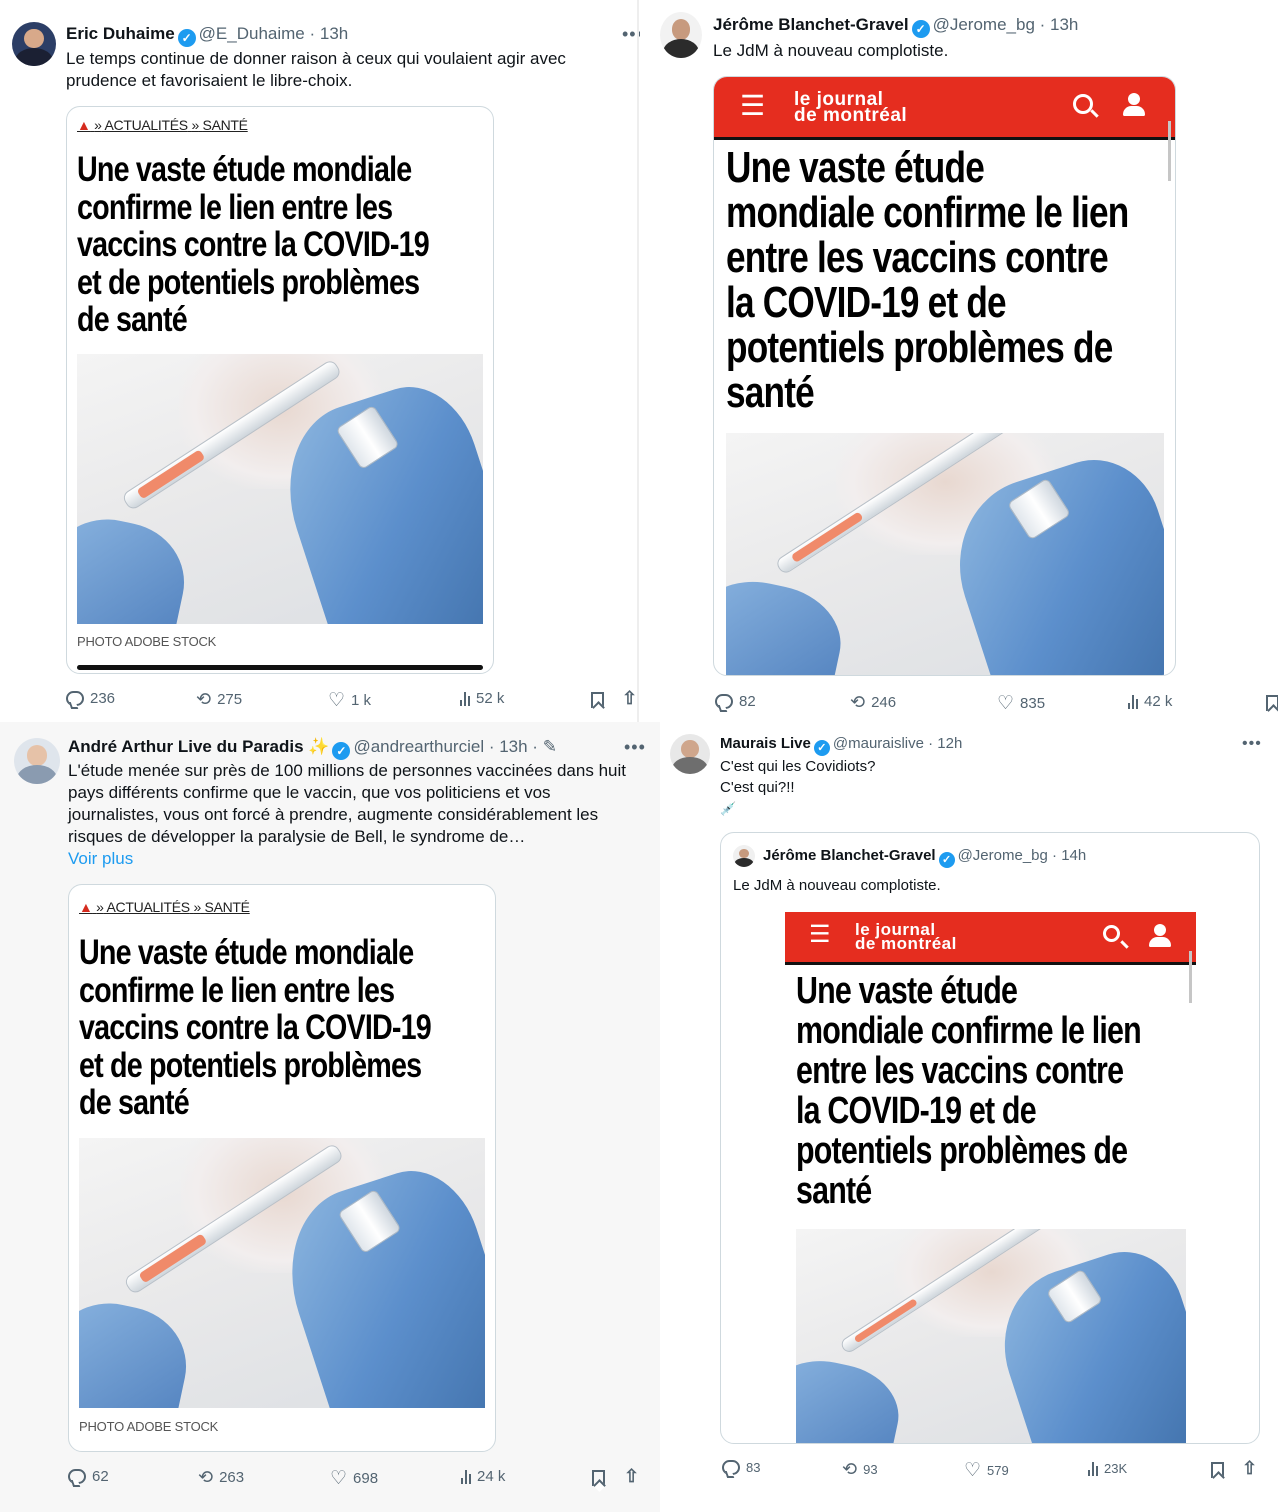 This screenshot has width=1278, height=1512. What do you see at coordinates (237, 990) in the screenshot?
I see `headline-line: confirme le lien entre les` at bounding box center [237, 990].